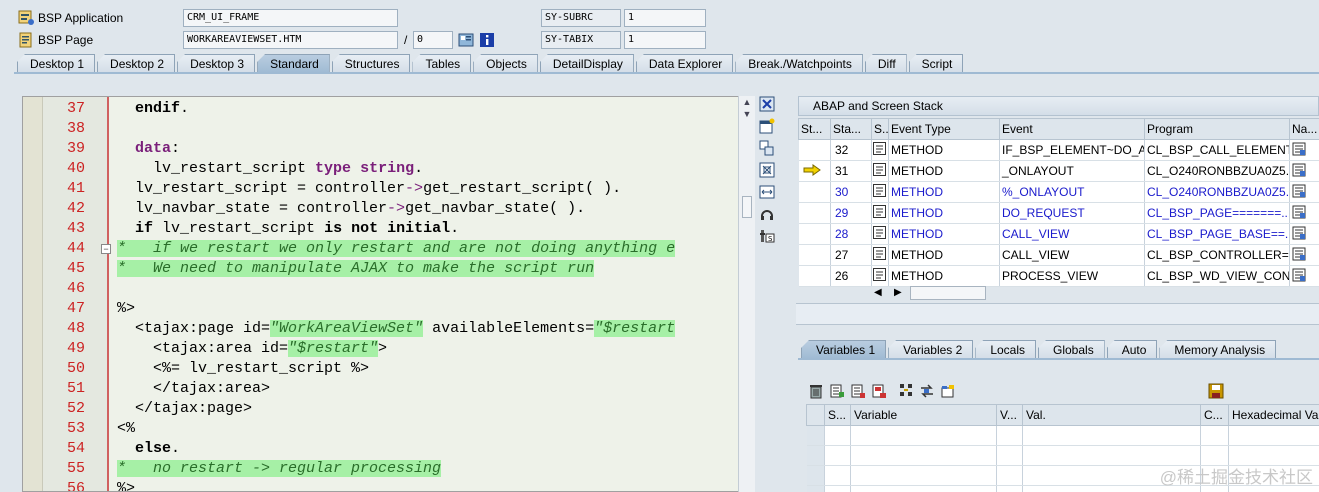 The width and height of the screenshot is (1319, 492). What do you see at coordinates (466, 40) in the screenshot?
I see `display-icon` at bounding box center [466, 40].